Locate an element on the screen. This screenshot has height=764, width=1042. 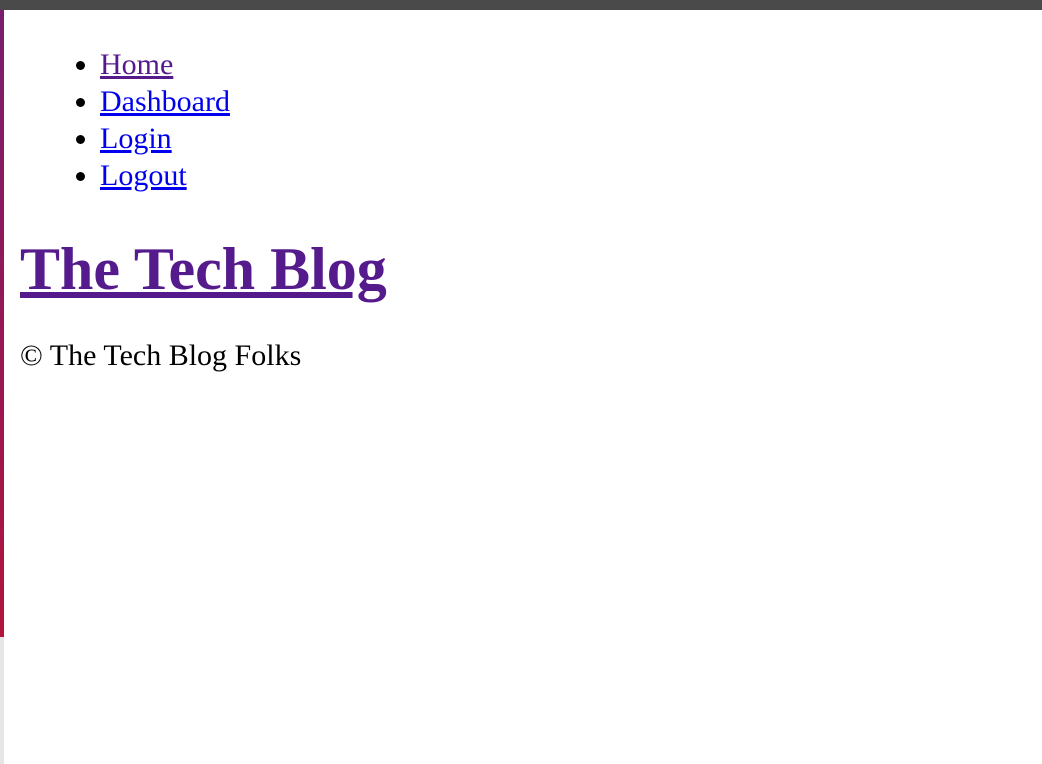
nav-link-logout: Logout is located at coordinates (143, 175).